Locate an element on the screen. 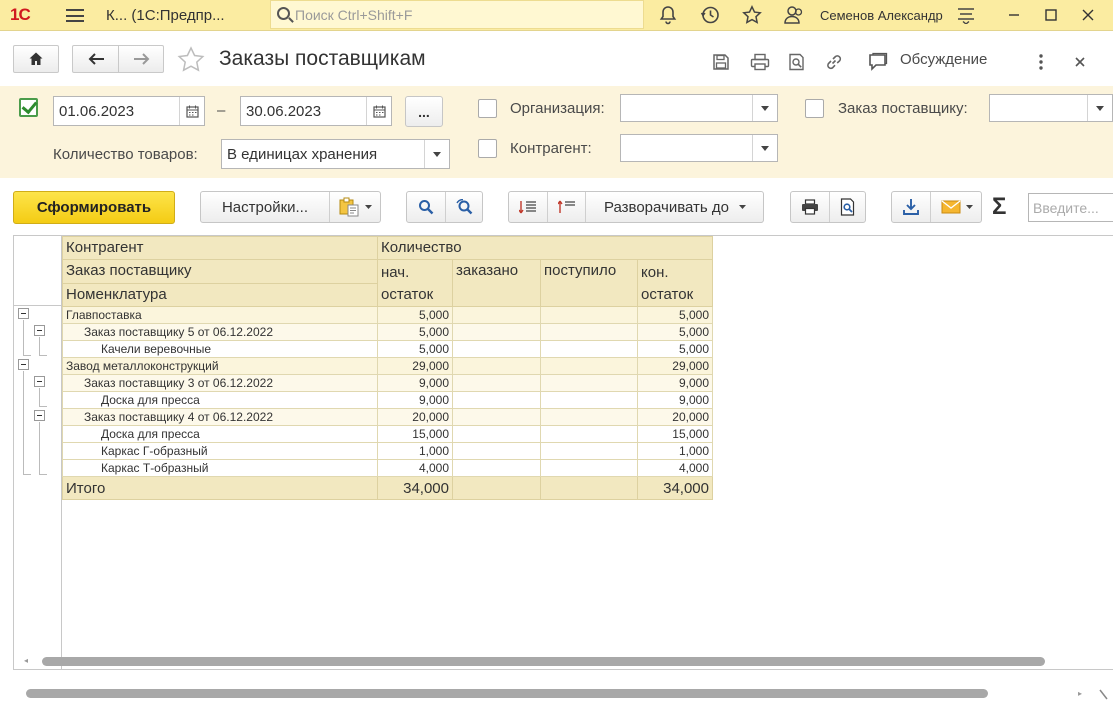 The image size is (1113, 705). back-button is located at coordinates (96, 59).